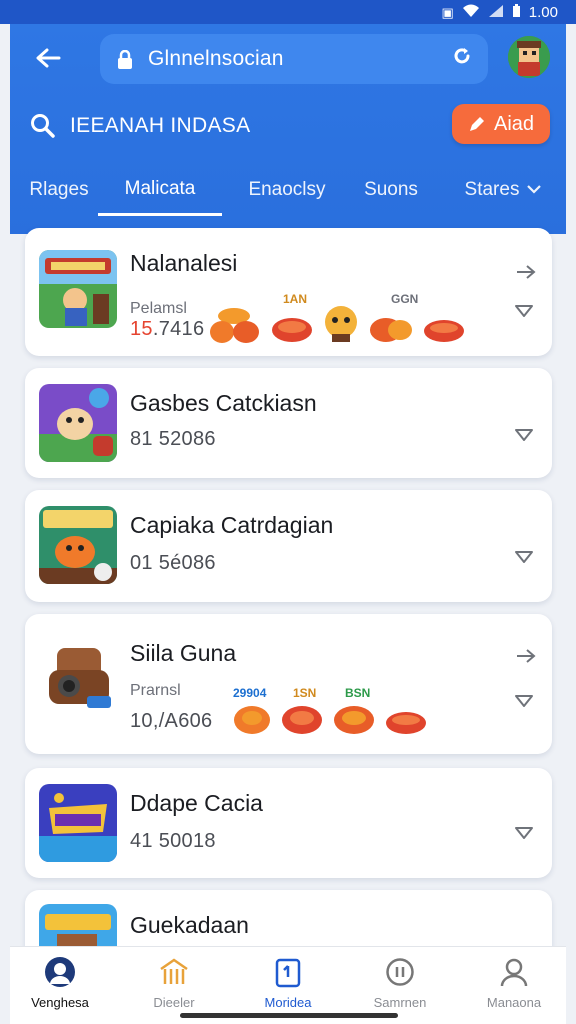 This screenshot has height=1024, width=576. Describe the element at coordinates (173, 439) in the screenshot. I see `game-value: 81 52086` at that location.